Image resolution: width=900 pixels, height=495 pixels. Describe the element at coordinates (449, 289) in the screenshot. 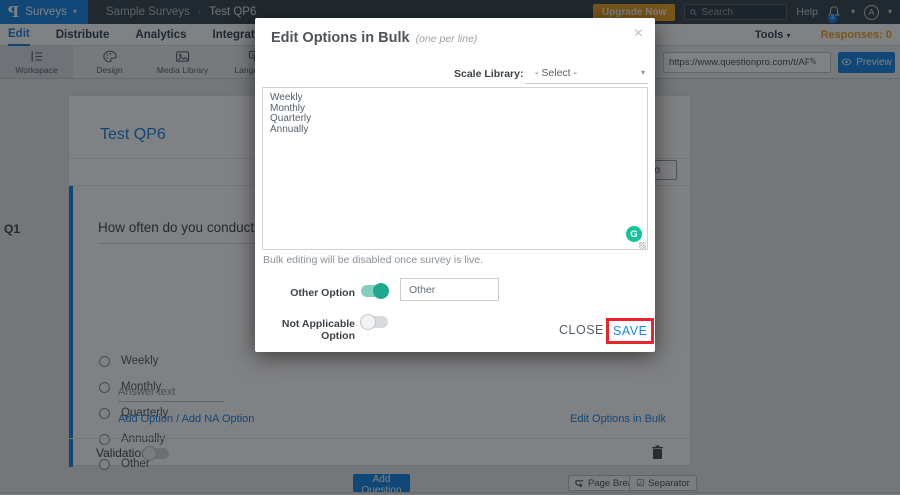

I see `other-option-input` at that location.